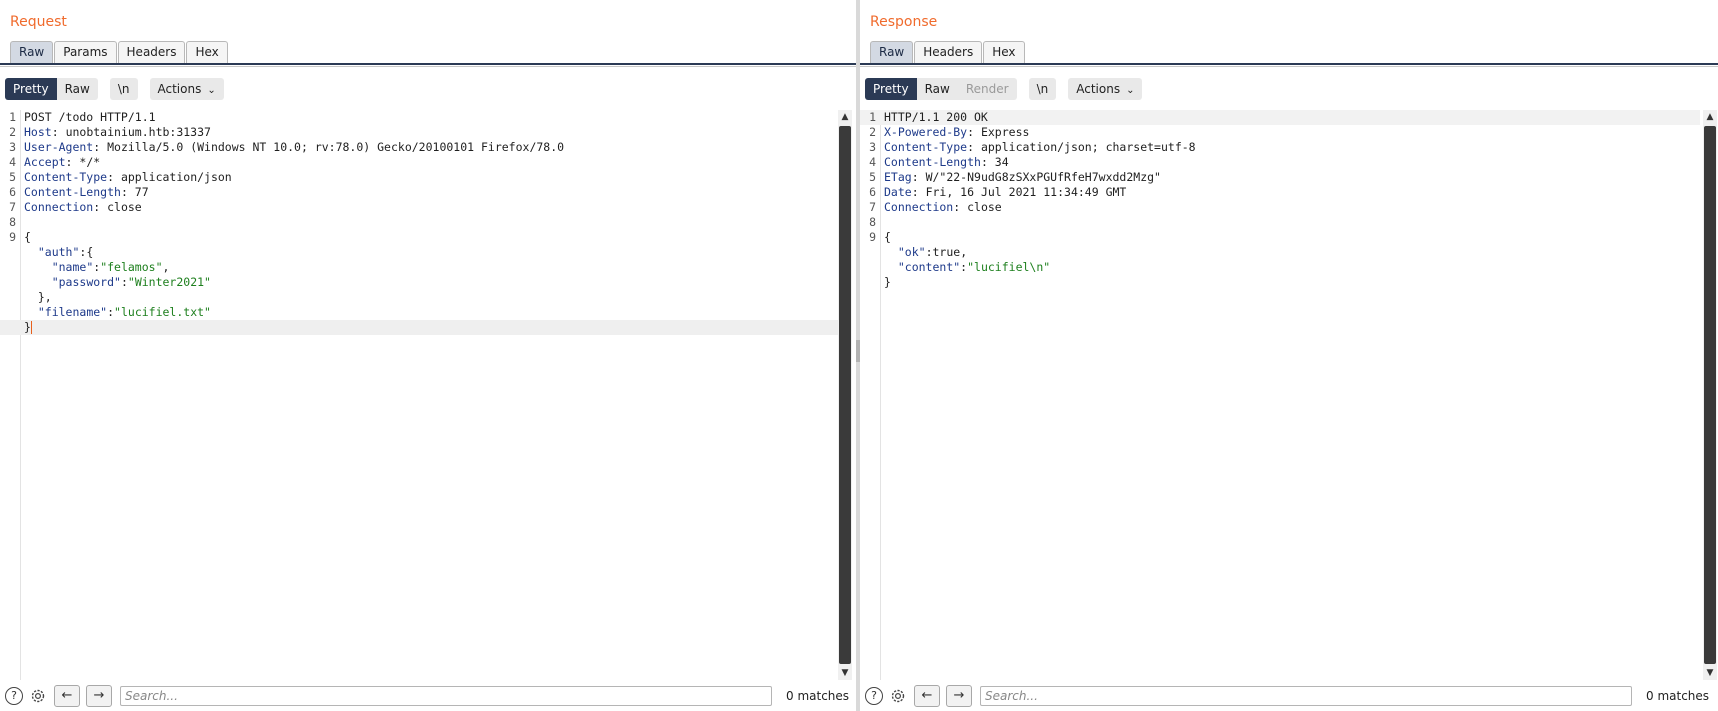  Describe the element at coordinates (419, 162) in the screenshot. I see `code-line: 4 Accept: */*` at that location.